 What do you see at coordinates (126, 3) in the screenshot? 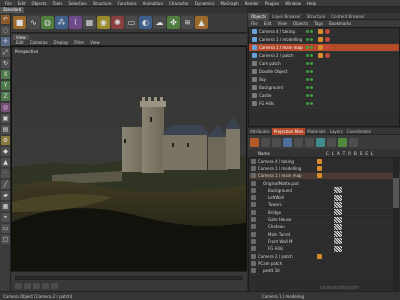
I see `menu-item-functions: Functions` at bounding box center [126, 3].